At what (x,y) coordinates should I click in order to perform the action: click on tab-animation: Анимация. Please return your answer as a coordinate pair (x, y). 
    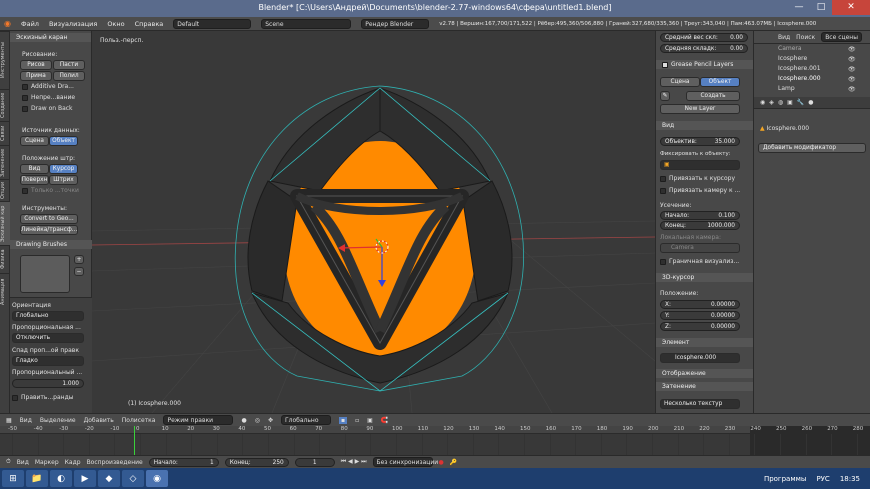
    Looking at the image, I should click on (5, 291).